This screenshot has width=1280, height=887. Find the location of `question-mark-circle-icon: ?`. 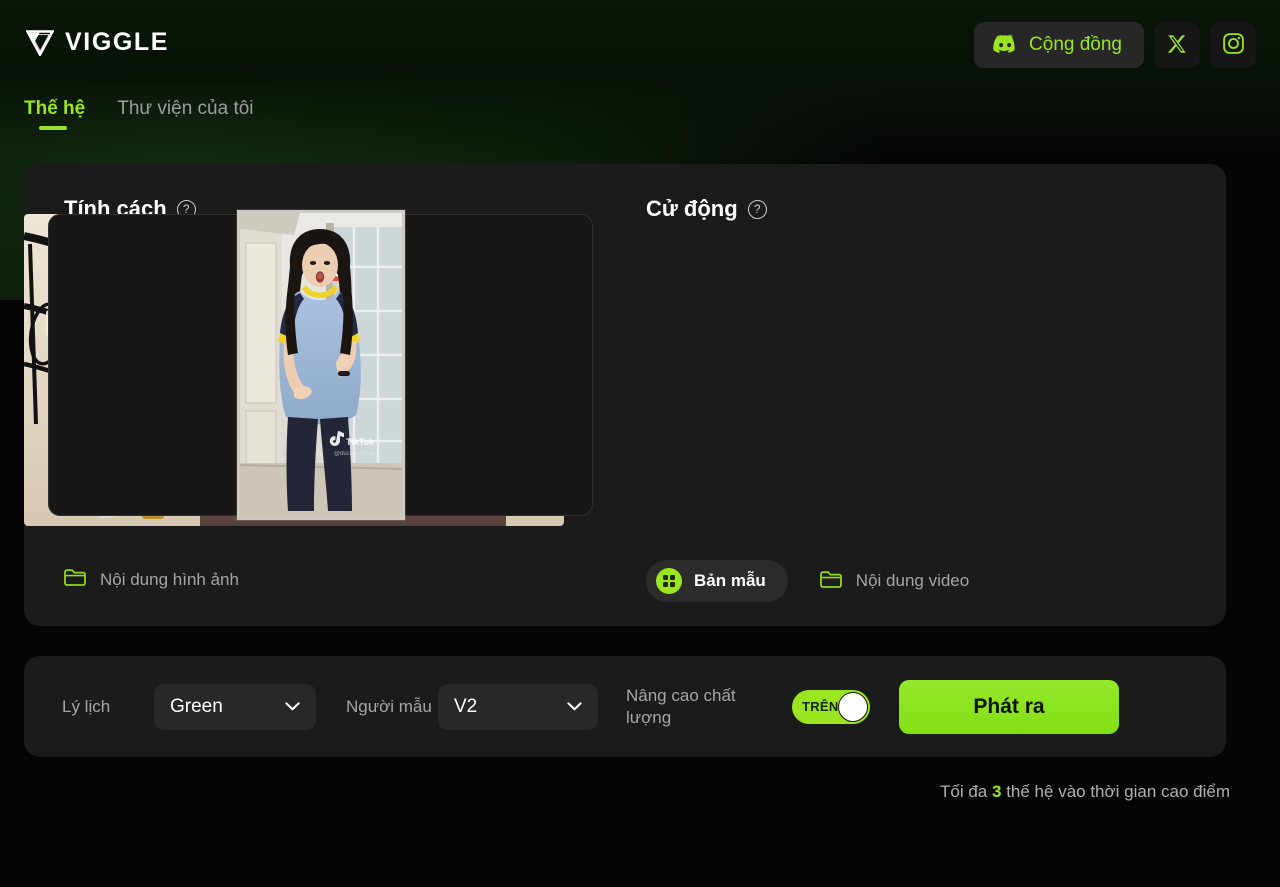

question-mark-circle-icon: ? is located at coordinates (757, 209).